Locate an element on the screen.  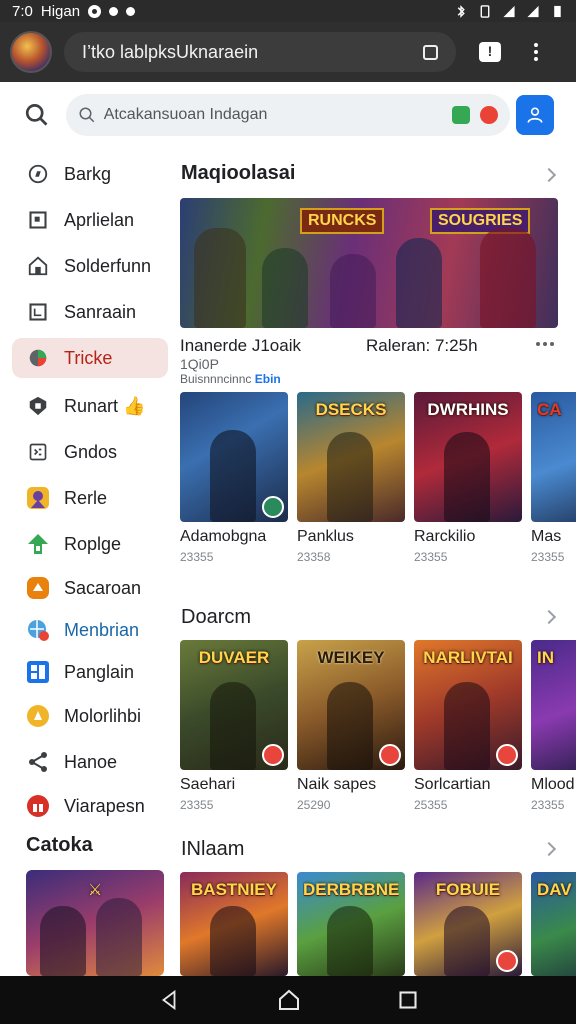
game-card: DSECKS Panklus 23358 is located at coordinates (351, 478).